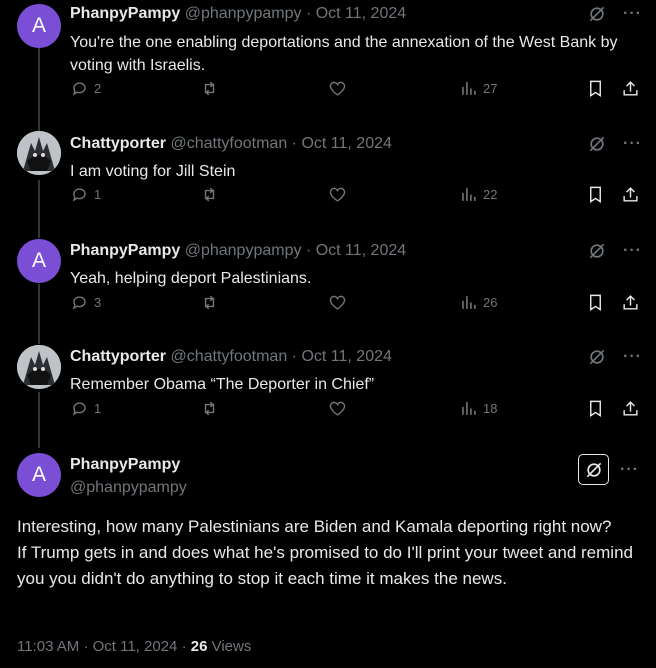 Image resolution: width=656 pixels, height=668 pixels. What do you see at coordinates (478, 88) in the screenshot?
I see `views-button: 27` at bounding box center [478, 88].